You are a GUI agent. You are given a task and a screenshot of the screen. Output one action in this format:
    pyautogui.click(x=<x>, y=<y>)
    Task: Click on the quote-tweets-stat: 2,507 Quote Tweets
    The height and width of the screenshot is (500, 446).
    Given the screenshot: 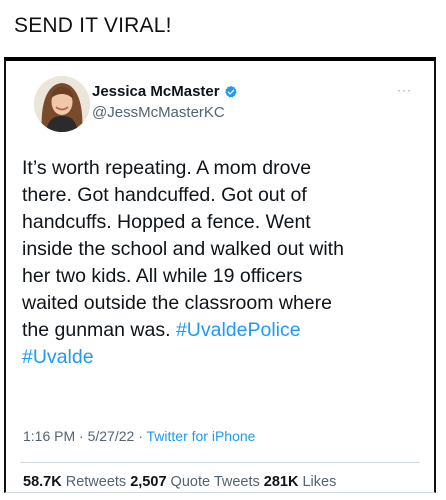 What is the action you would take?
    pyautogui.click(x=195, y=482)
    